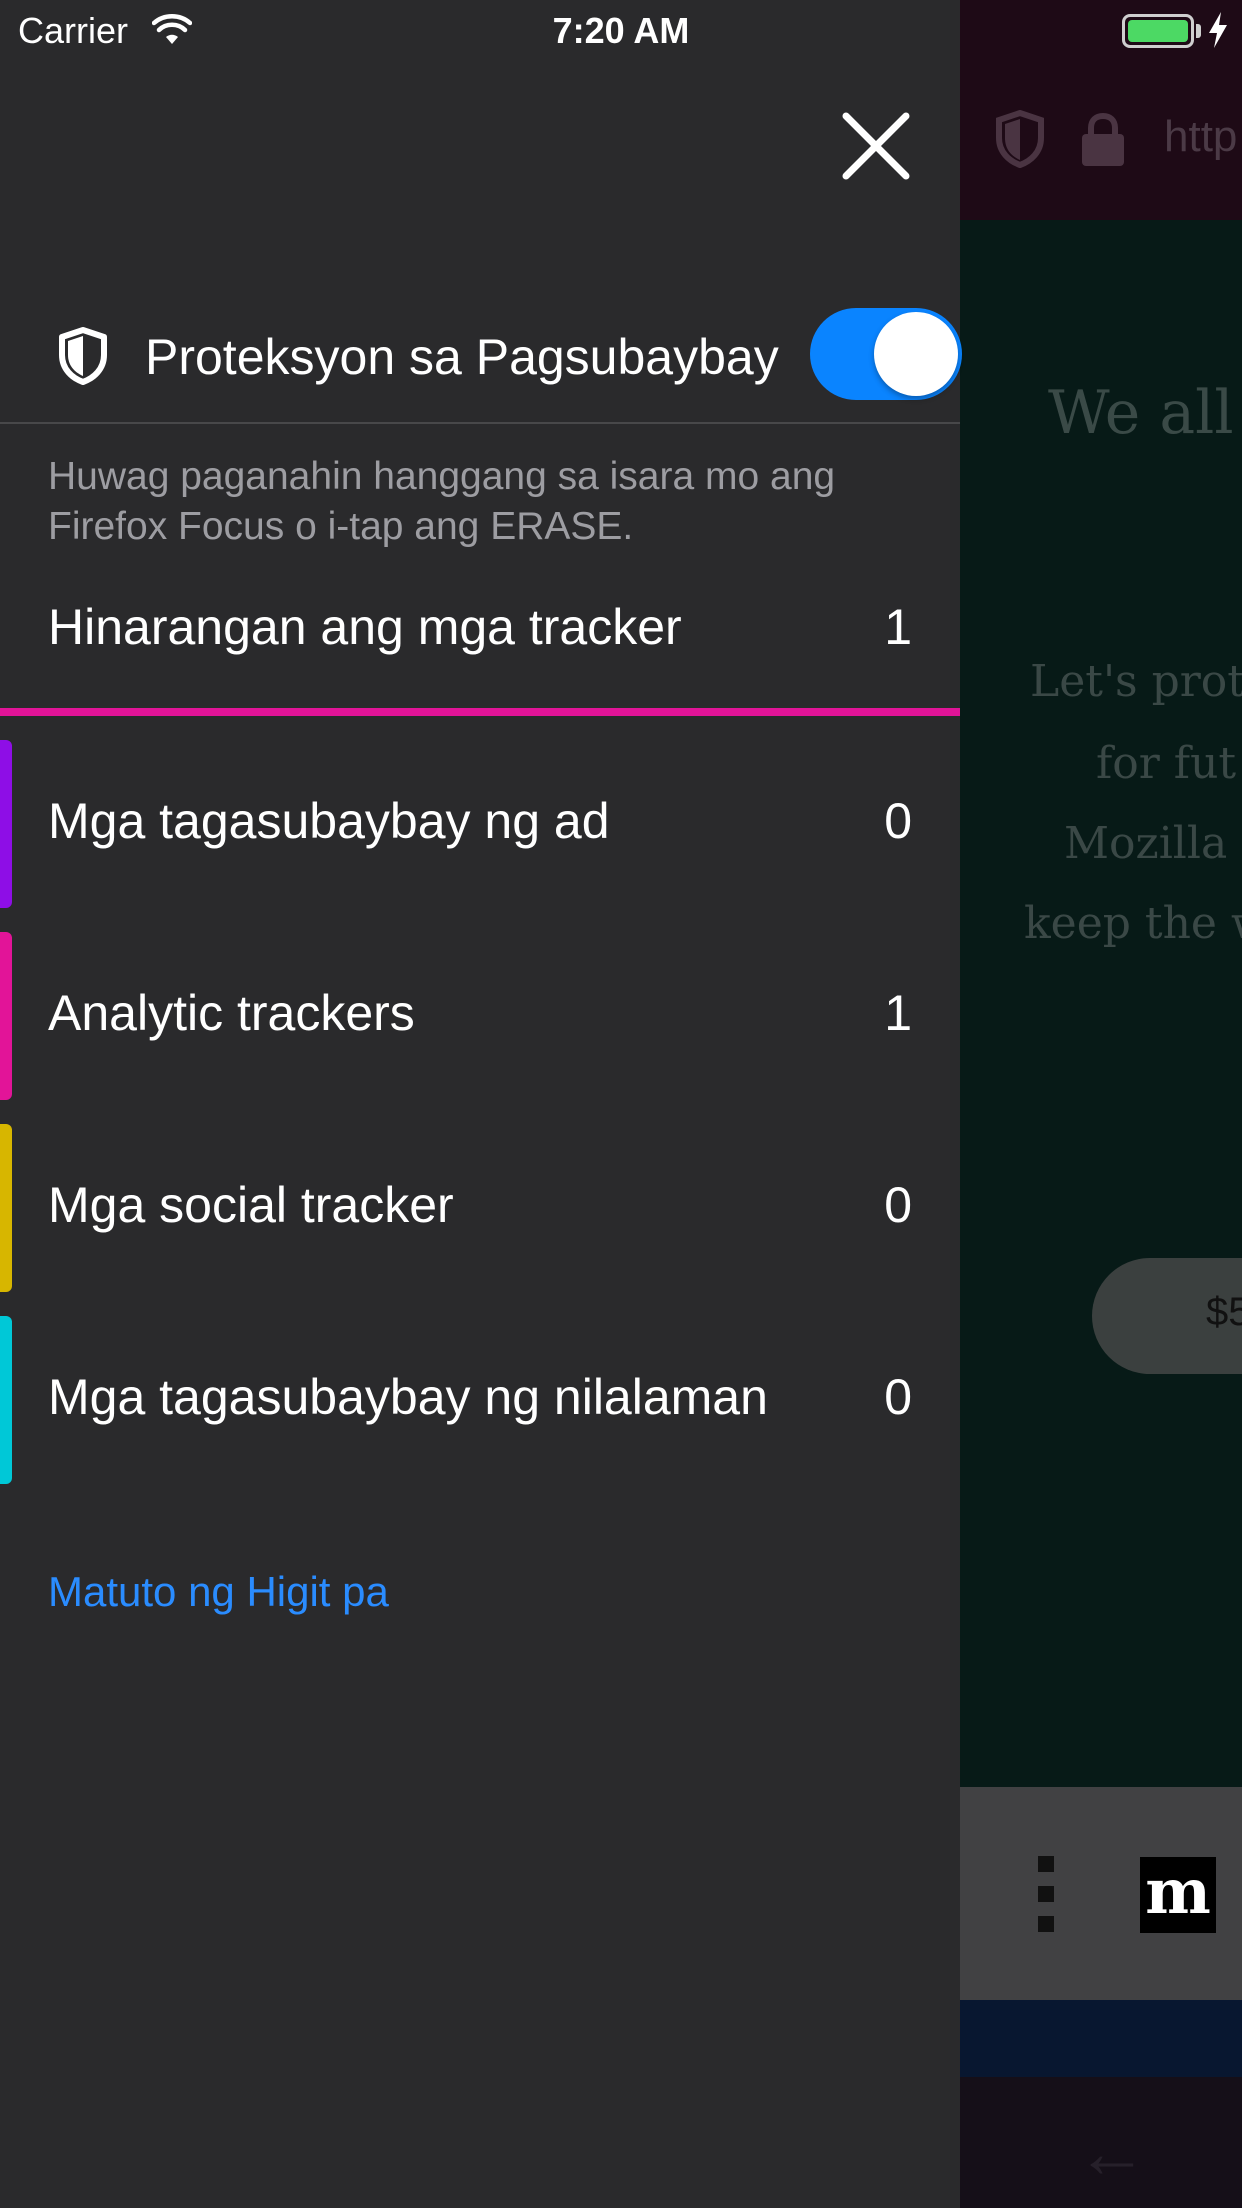 This screenshot has height=2208, width=1242. What do you see at coordinates (1166, 763) in the screenshot?
I see `page-paragraph-line: for fut` at bounding box center [1166, 763].